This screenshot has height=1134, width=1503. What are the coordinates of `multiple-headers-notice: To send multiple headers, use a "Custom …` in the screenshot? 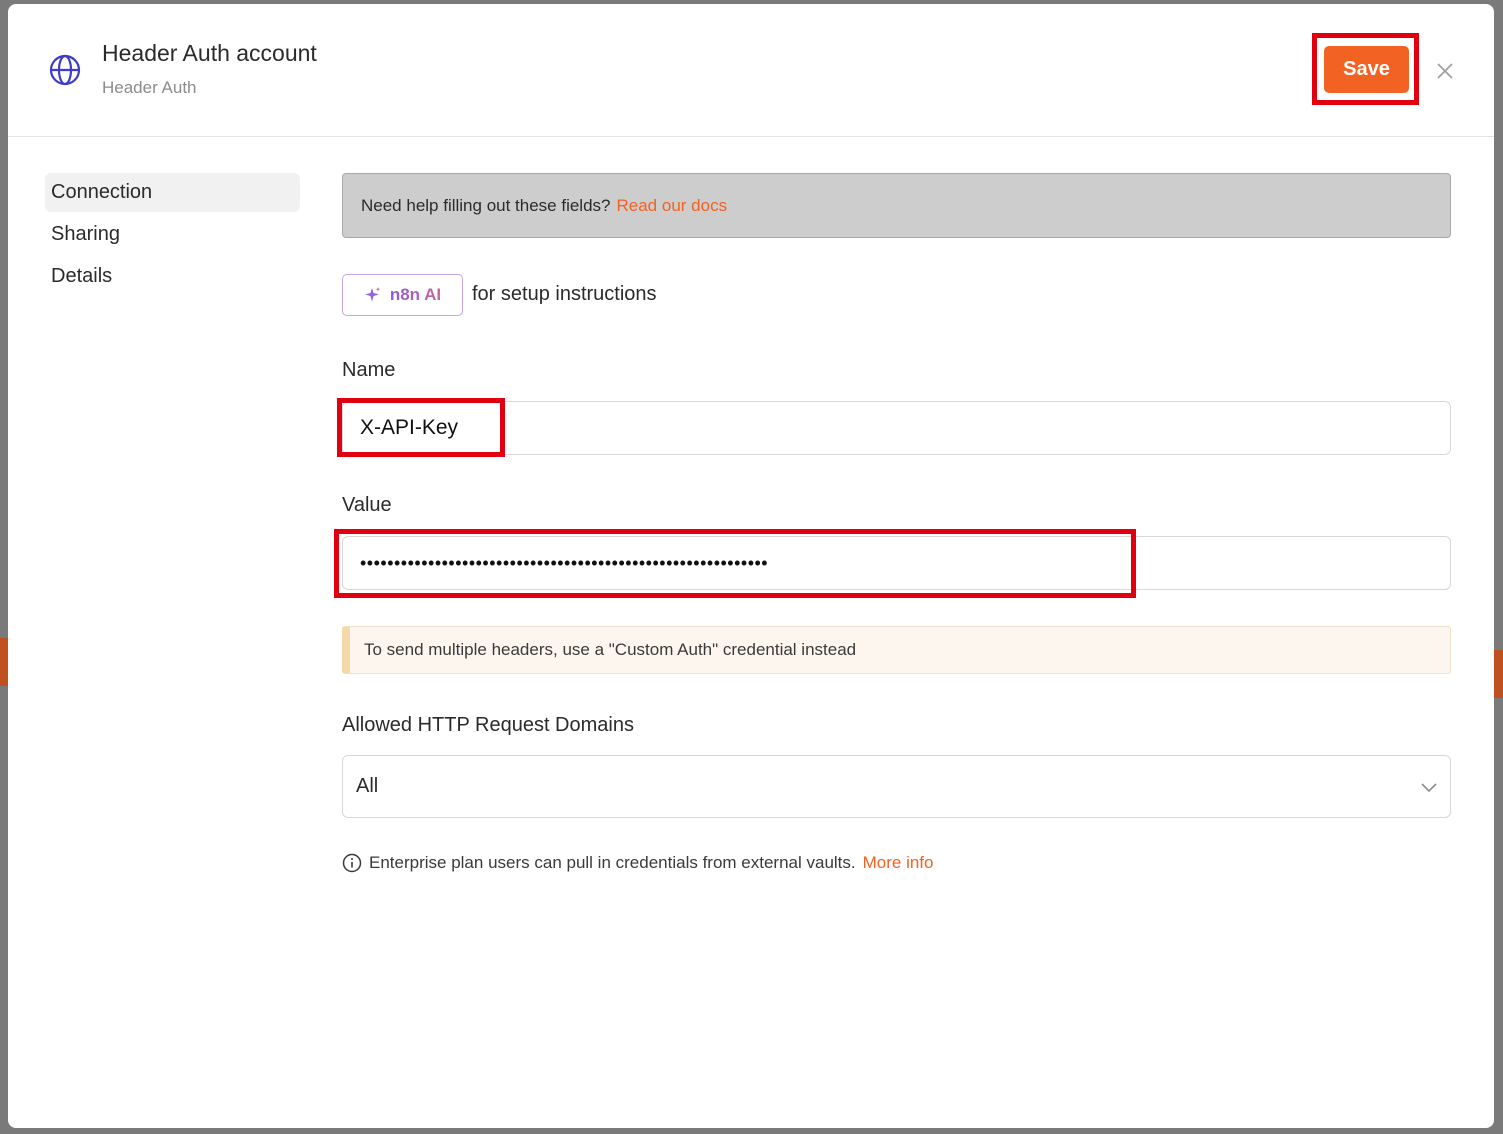 It's located at (896, 650).